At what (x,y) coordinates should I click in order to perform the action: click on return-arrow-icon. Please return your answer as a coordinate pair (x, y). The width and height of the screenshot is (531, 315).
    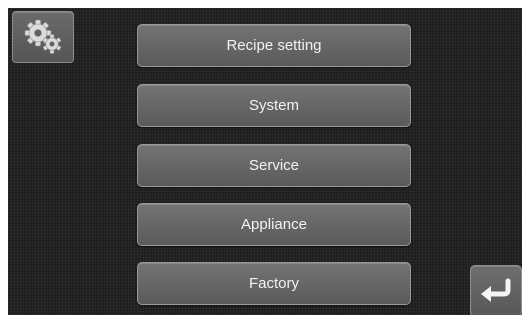
    Looking at the image, I should click on (496, 291).